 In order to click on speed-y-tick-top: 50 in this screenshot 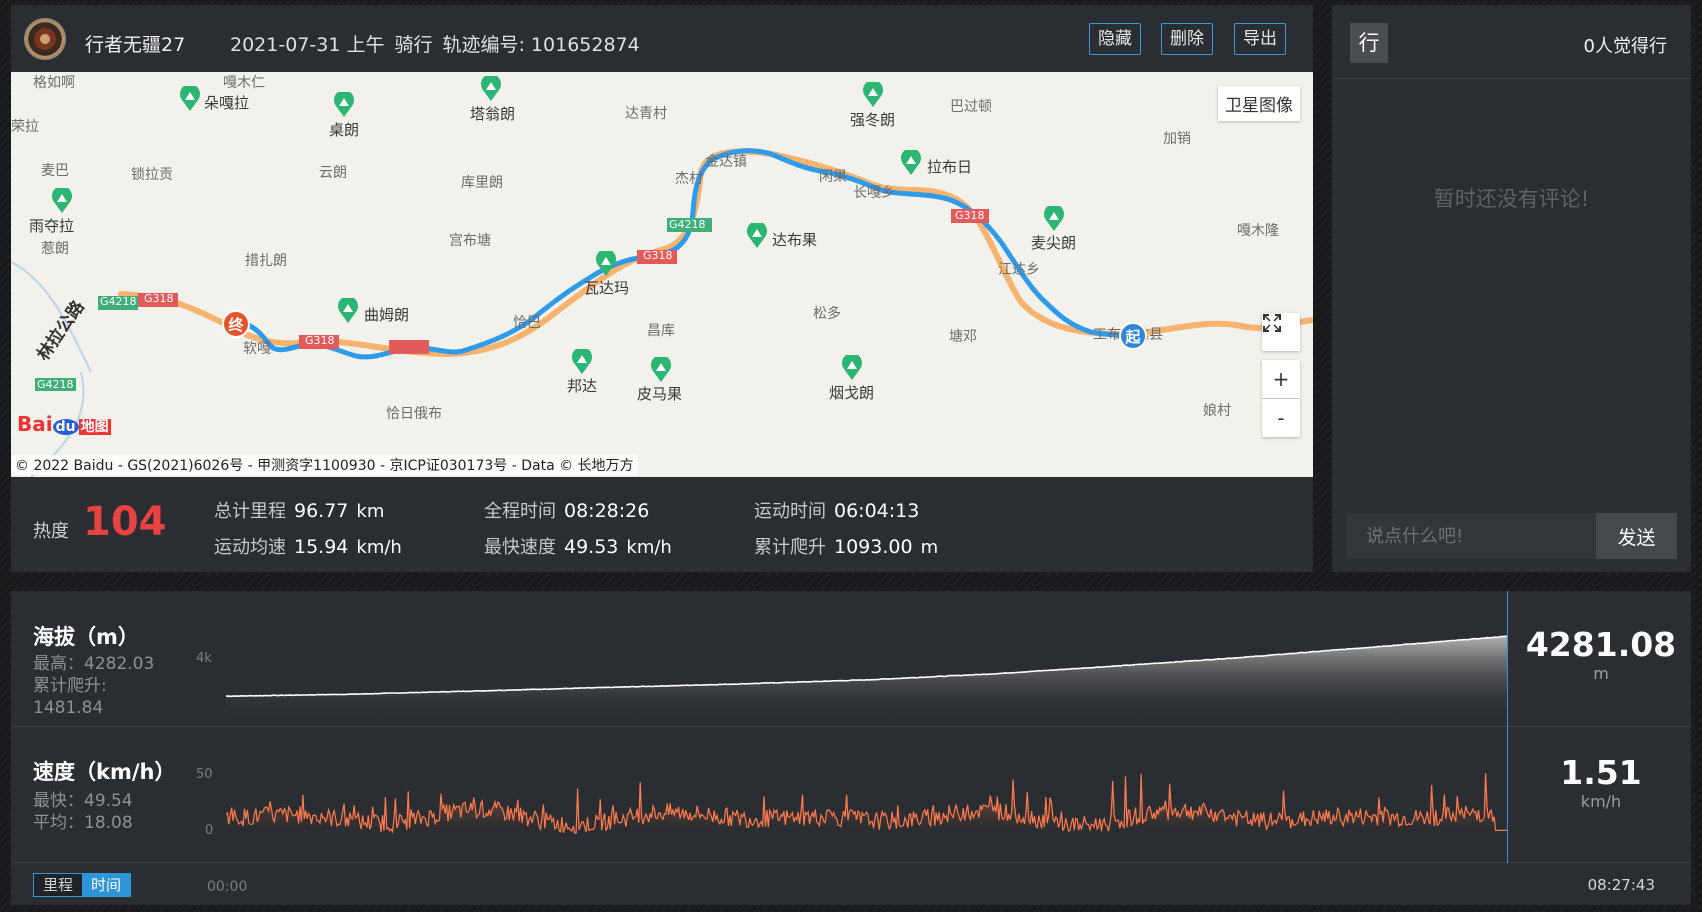, I will do `click(204, 774)`.